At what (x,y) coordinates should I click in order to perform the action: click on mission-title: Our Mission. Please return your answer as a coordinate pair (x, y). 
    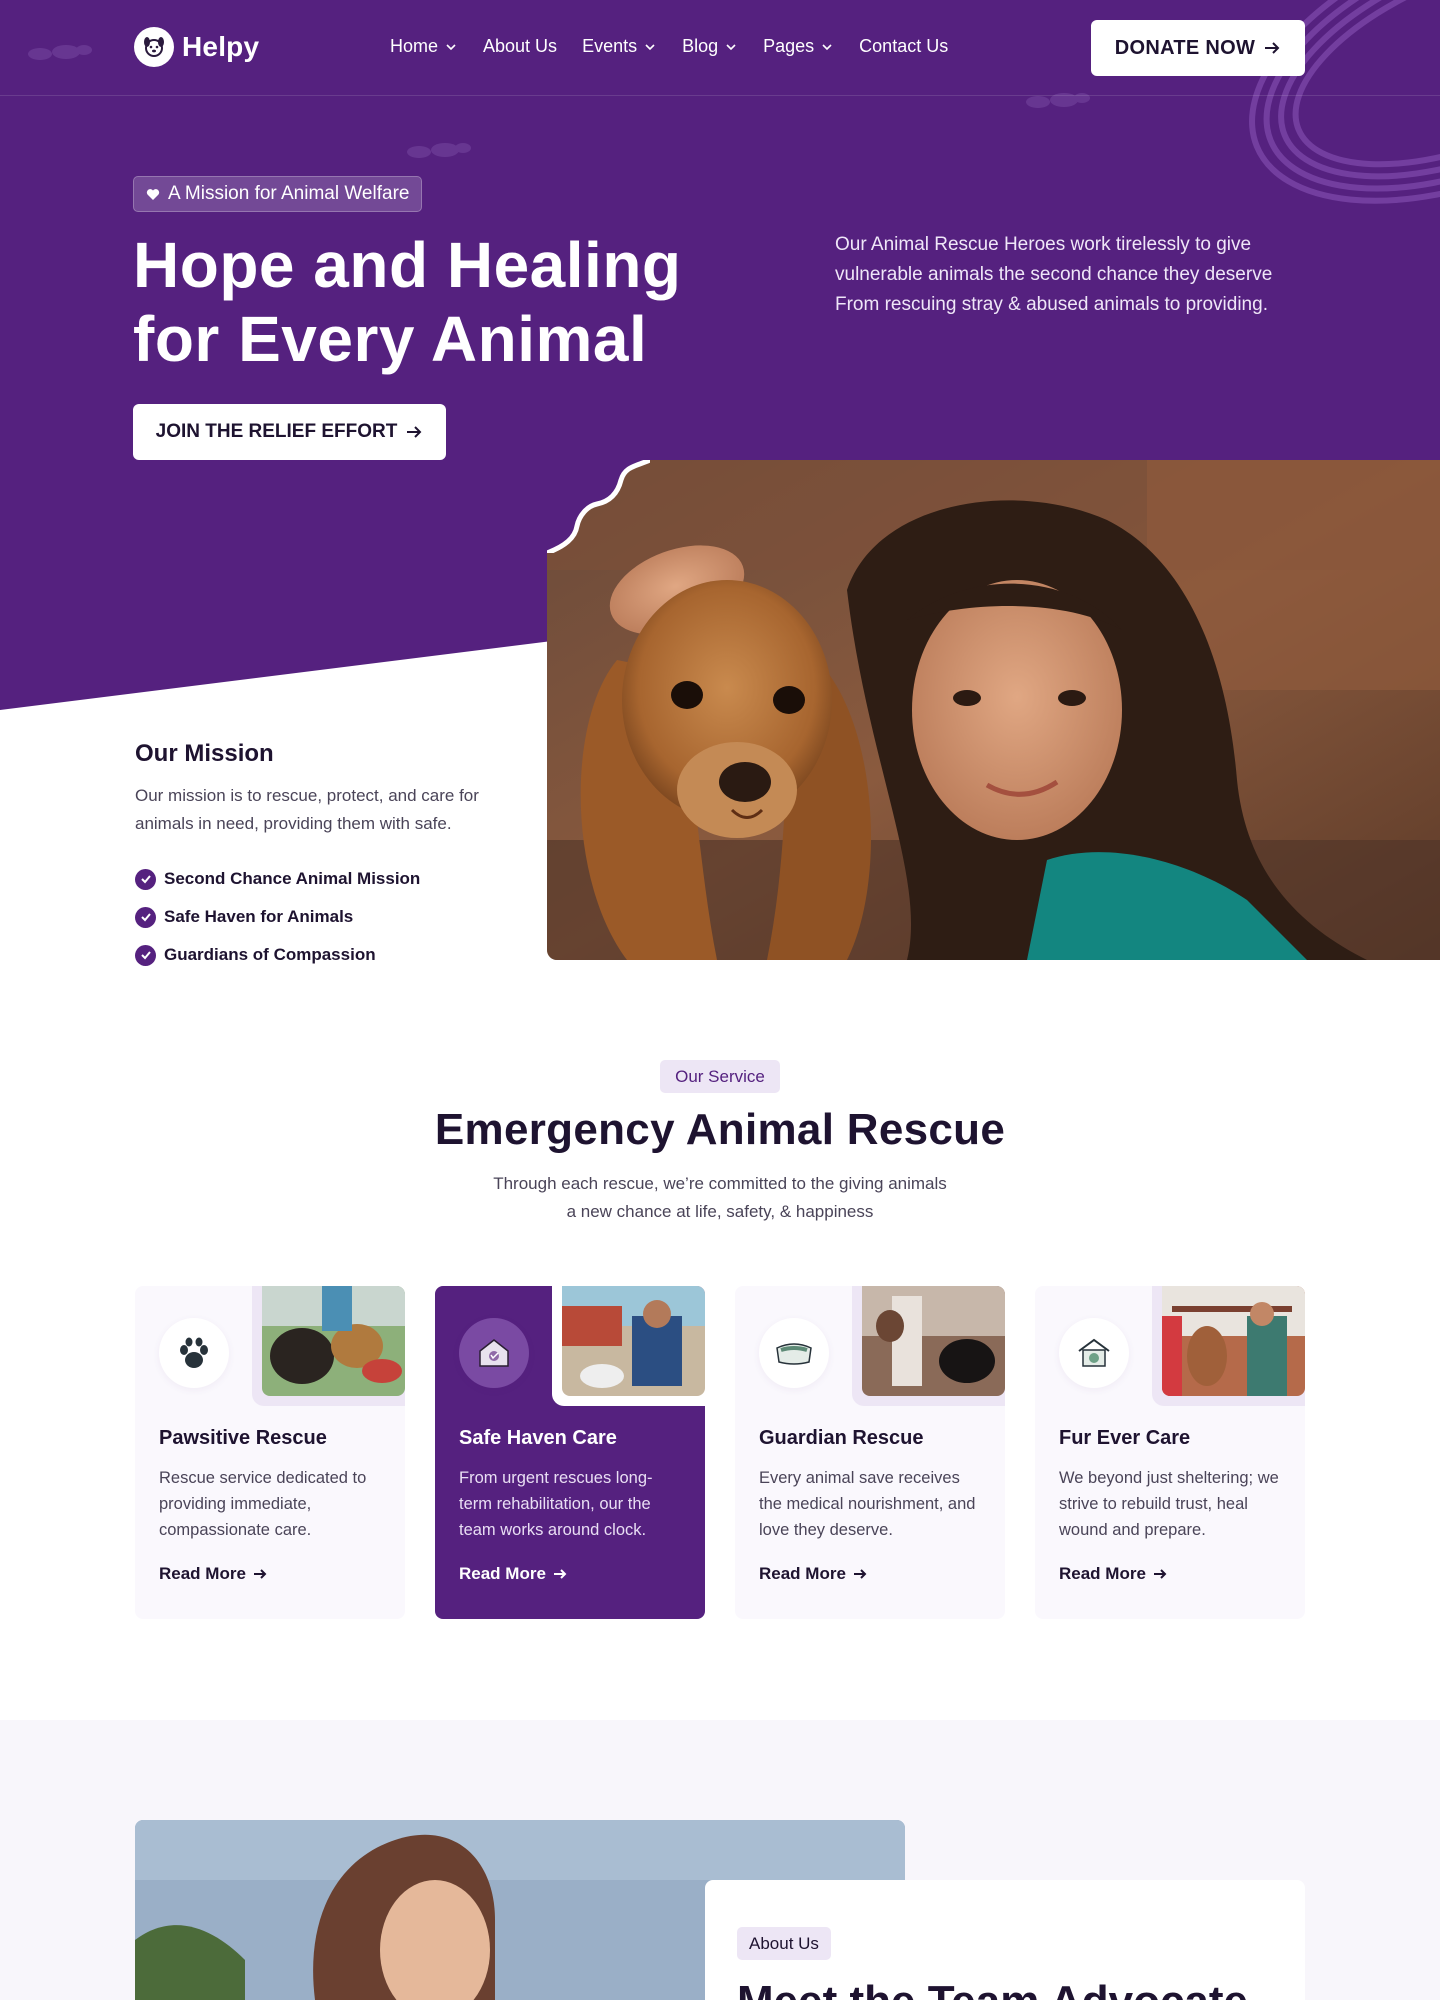
    Looking at the image, I should click on (204, 753).